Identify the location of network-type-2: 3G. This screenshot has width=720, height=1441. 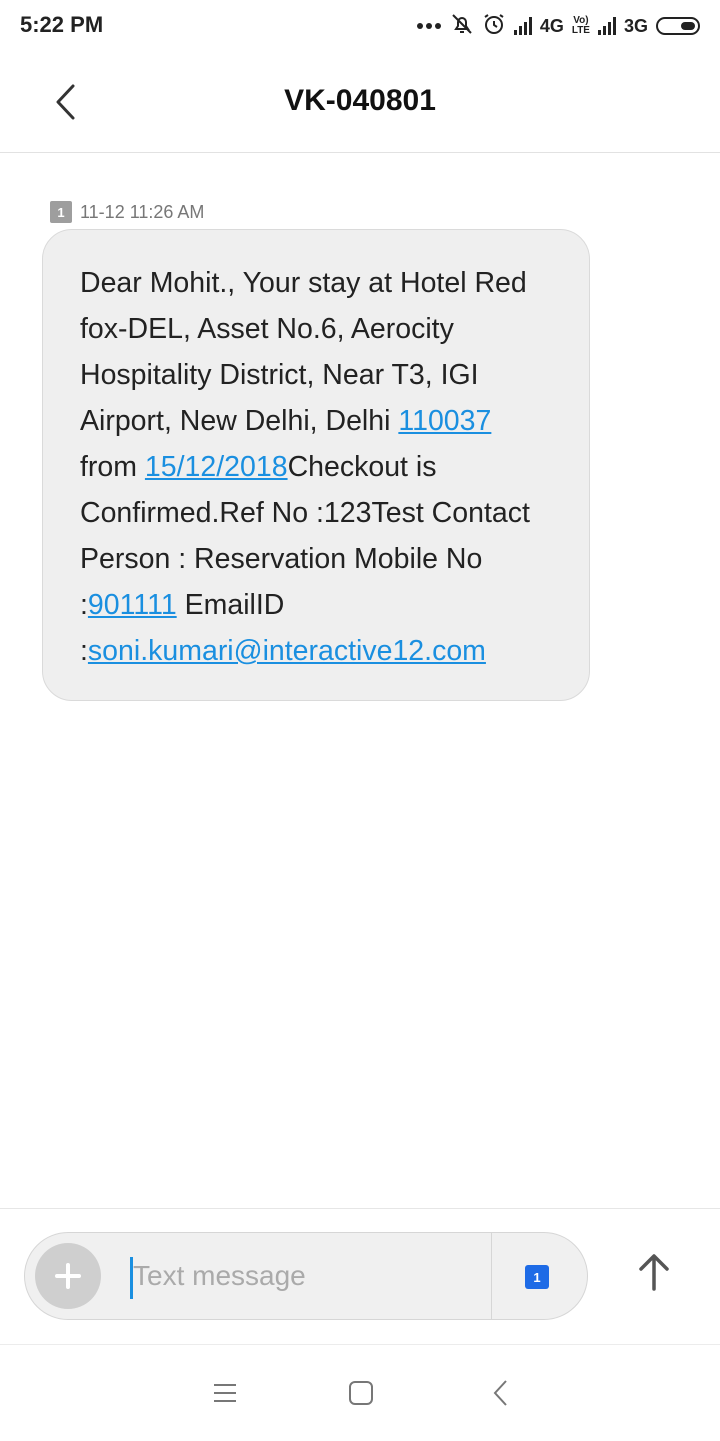
(635, 25).